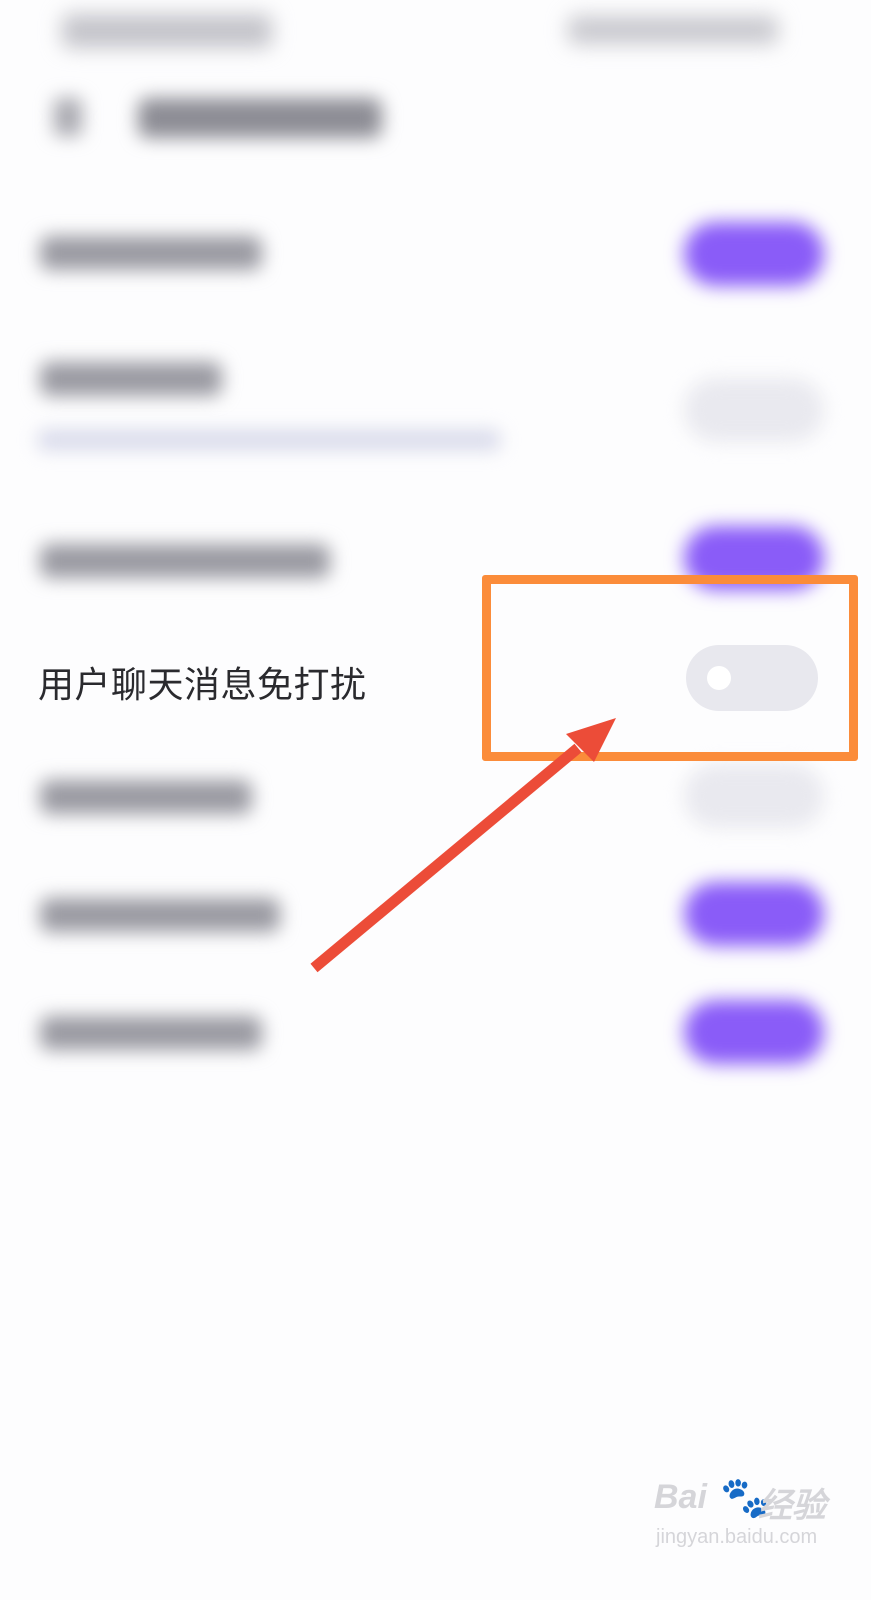 This screenshot has height=1600, width=871. Describe the element at coordinates (151, 253) in the screenshot. I see `setting-row-1-label` at that location.